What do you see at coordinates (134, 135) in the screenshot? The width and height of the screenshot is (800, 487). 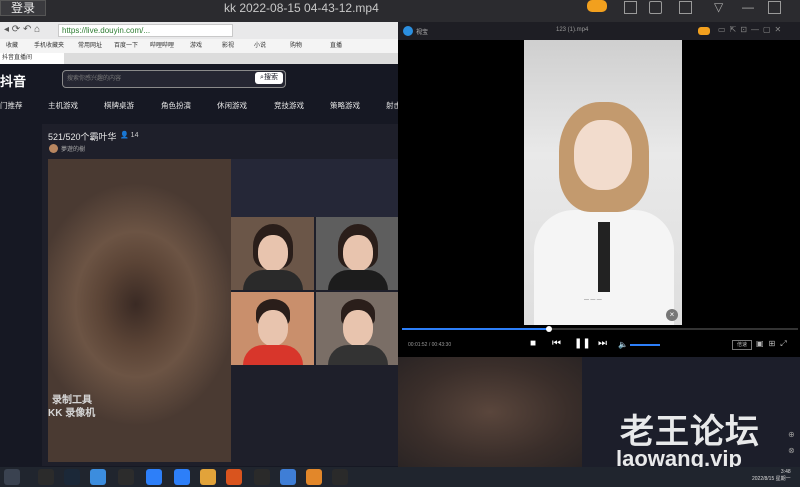 I see `viewer-count-value: 14` at bounding box center [134, 135].